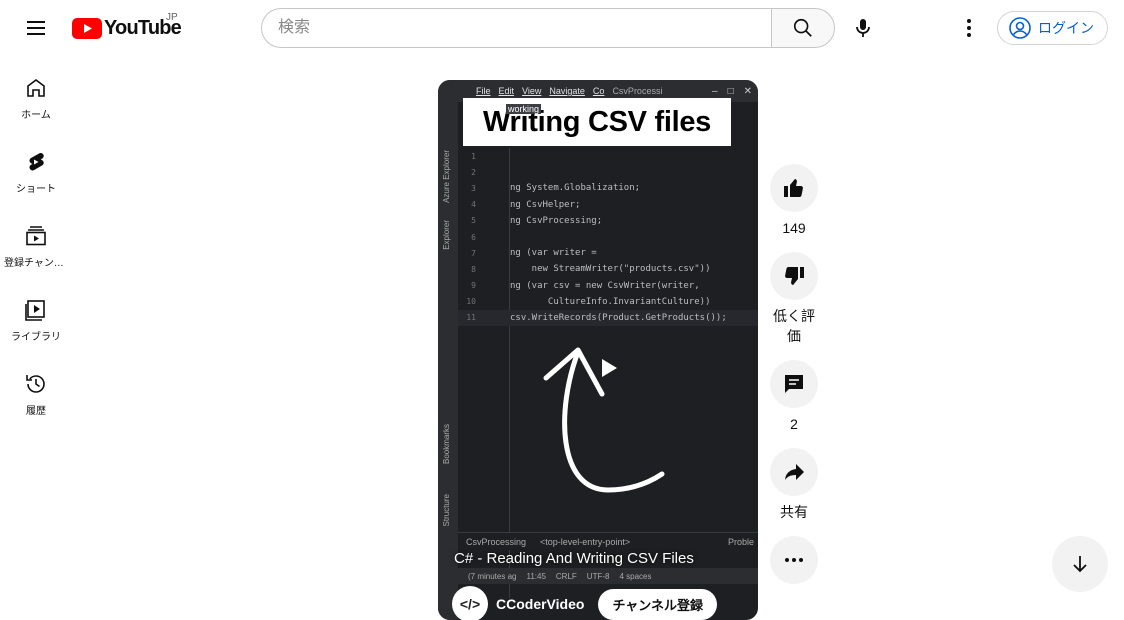 Image resolution: width=1124 pixels, height=620 pixels. Describe the element at coordinates (127, 28) in the screenshot. I see `youtube-logo: YouTube` at that location.